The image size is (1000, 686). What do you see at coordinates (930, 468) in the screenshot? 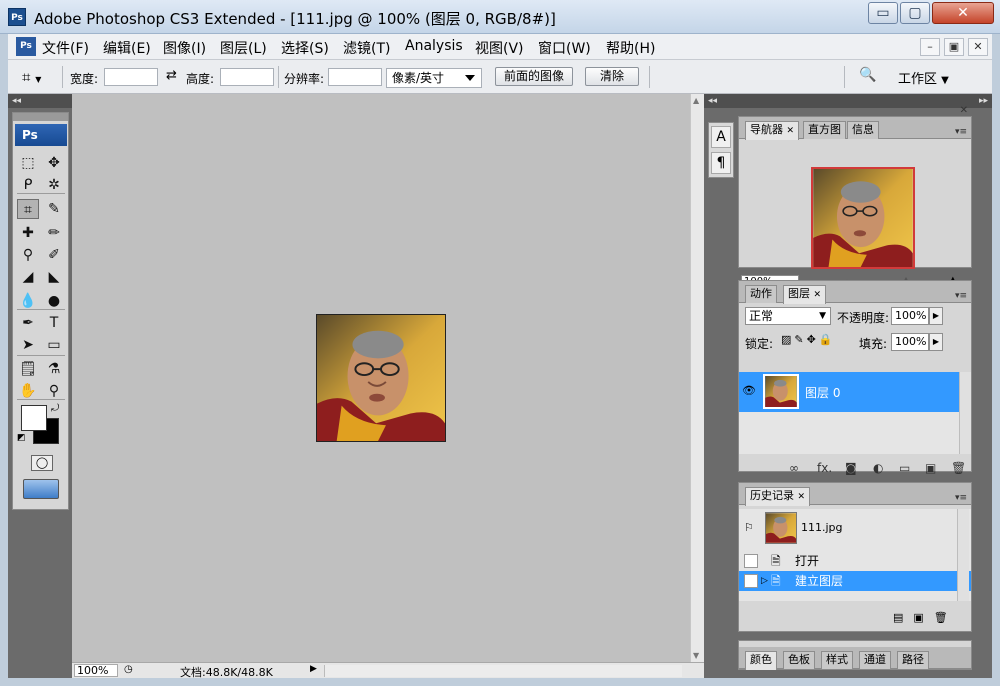
I see `new-layer-icon: ▣` at bounding box center [930, 468].